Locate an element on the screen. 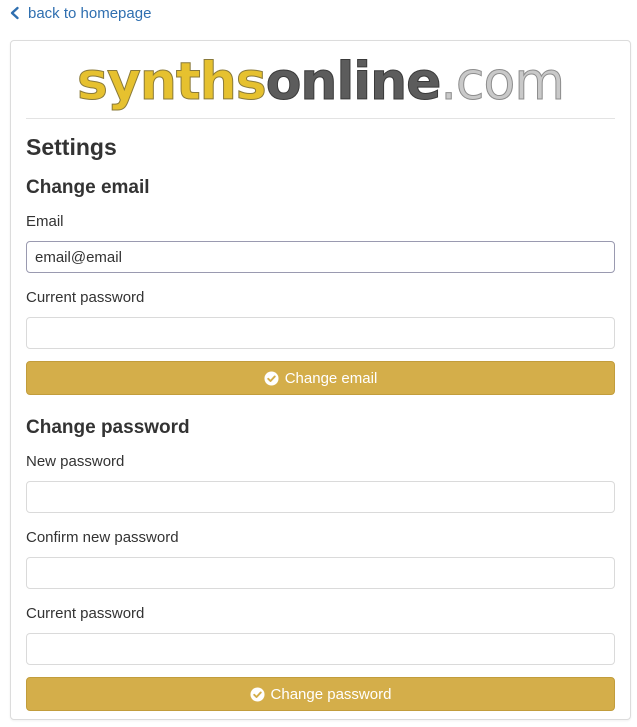 The width and height of the screenshot is (637, 727). back-to-homepage-link: back to homepage is located at coordinates (79, 13).